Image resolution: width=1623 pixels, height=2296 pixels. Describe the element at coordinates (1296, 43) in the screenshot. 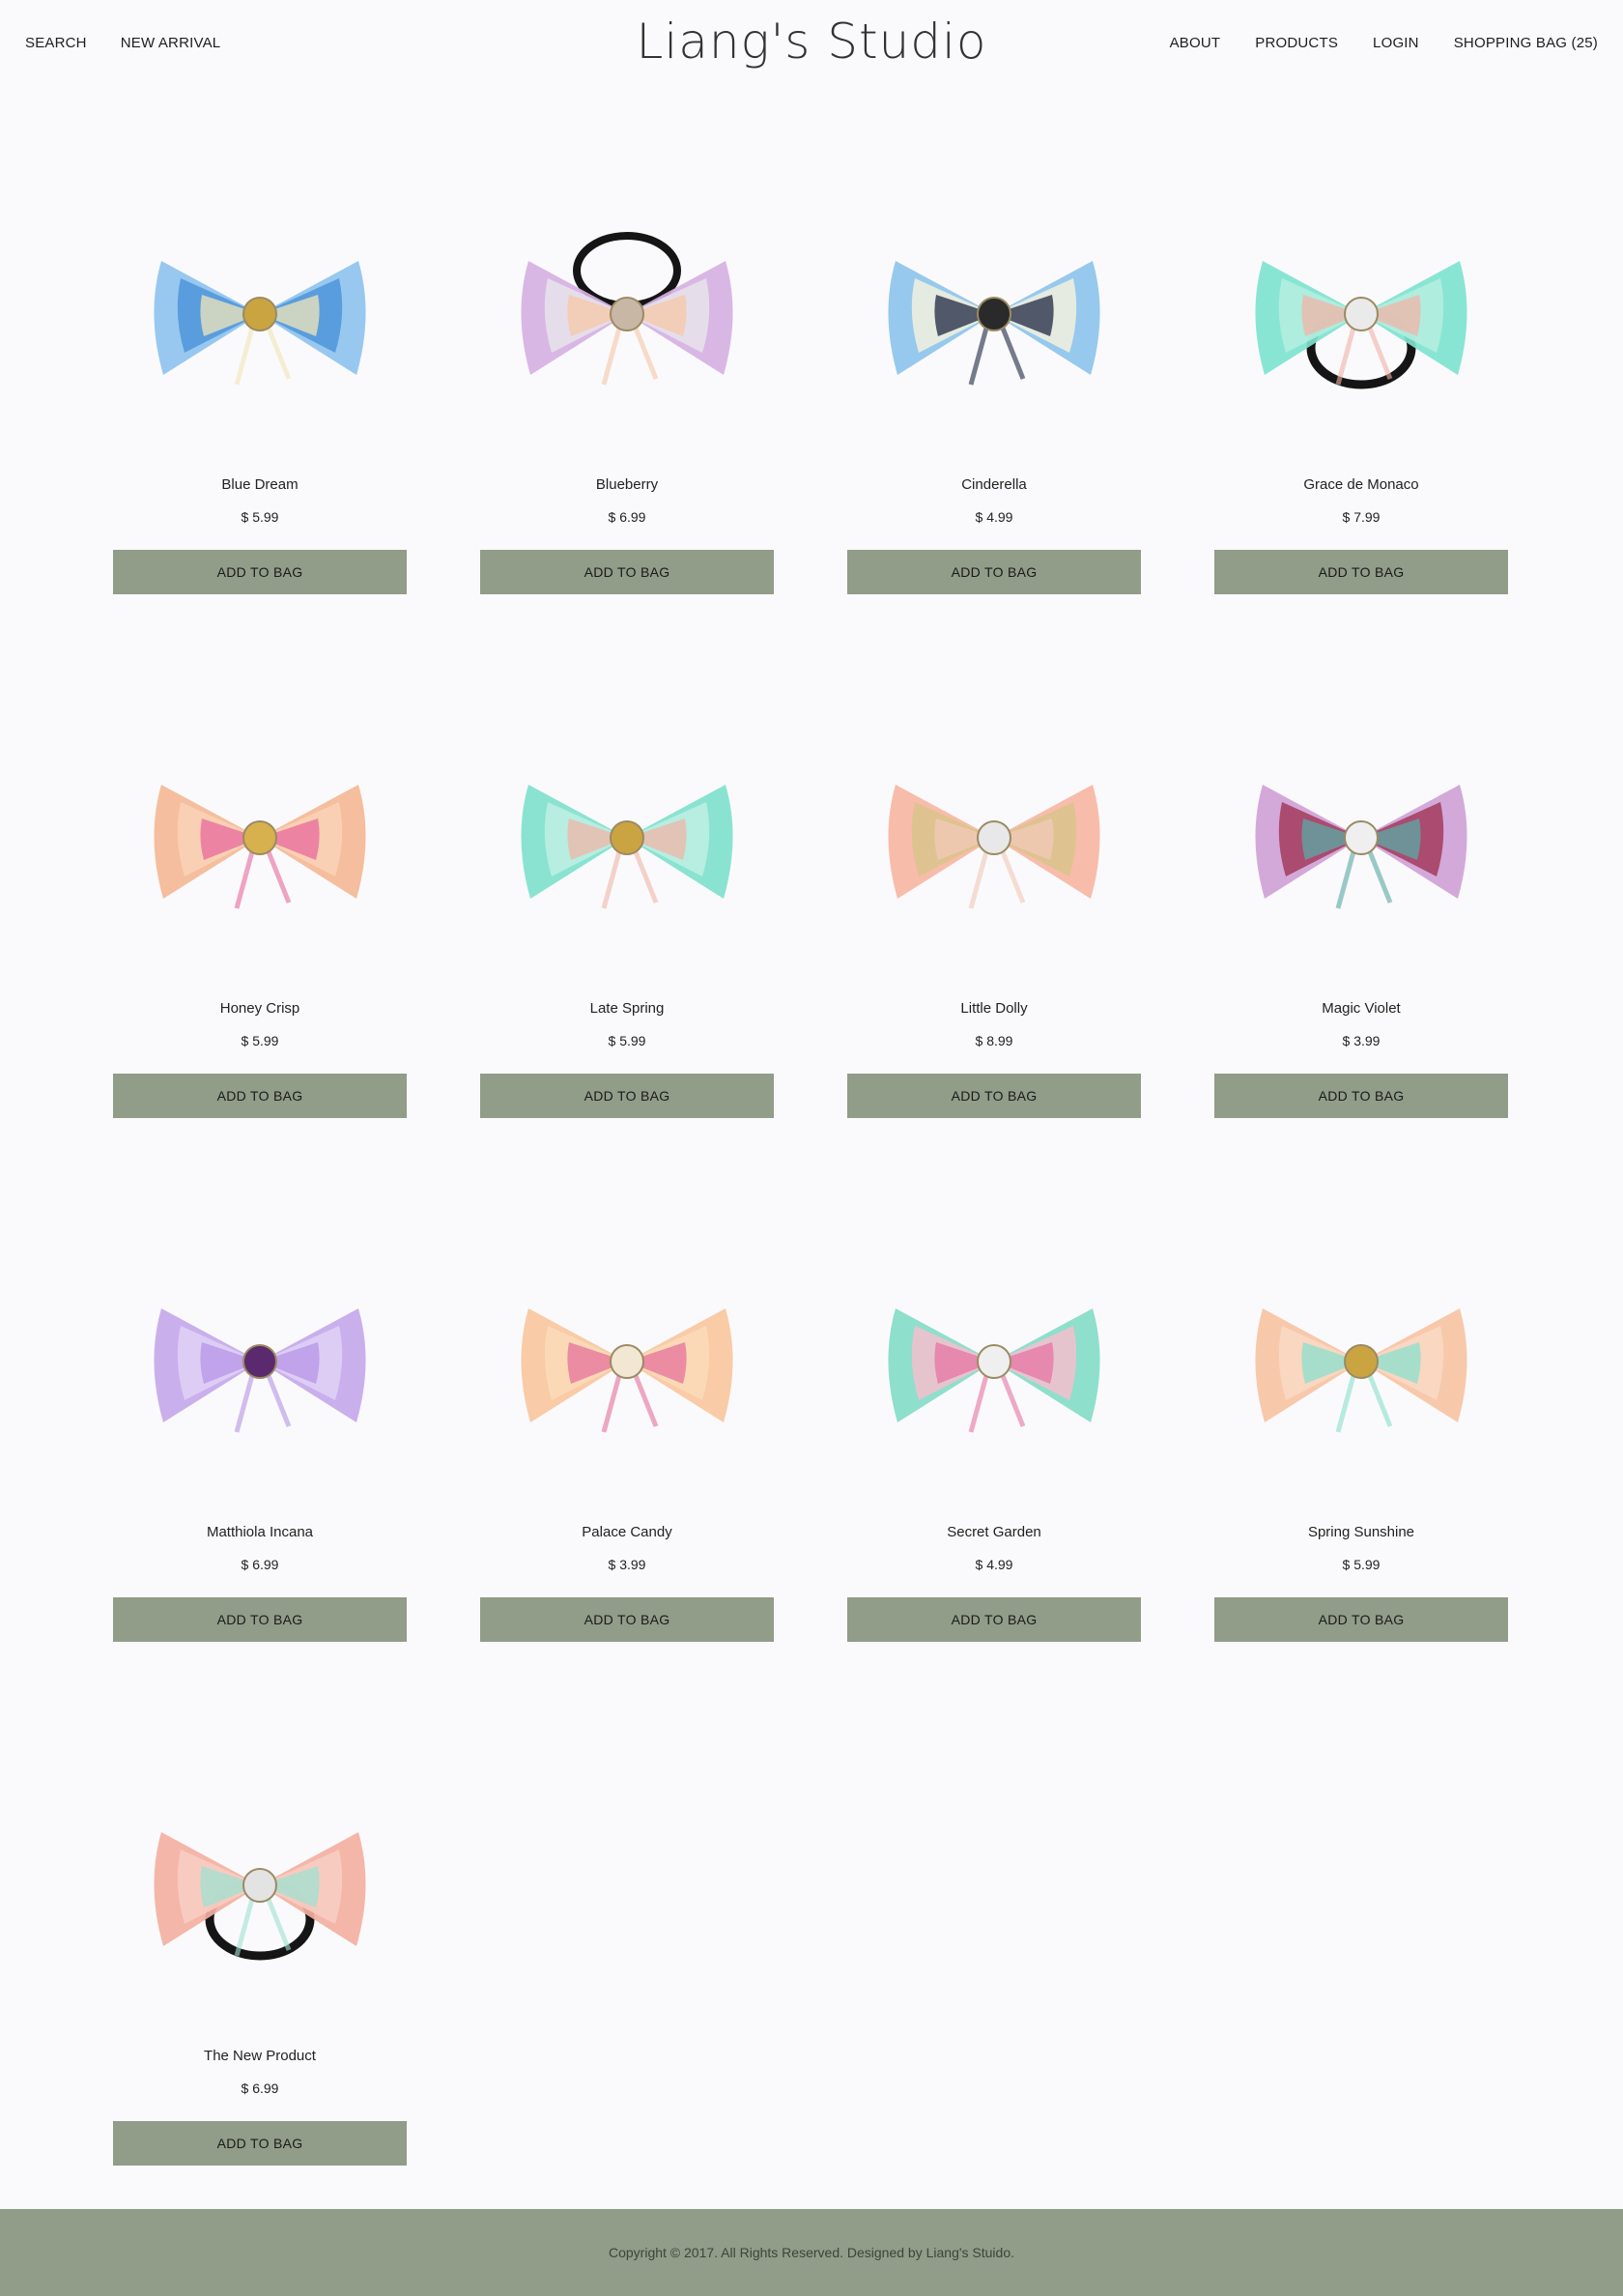

I see `nav-products: PRODUCTS` at that location.